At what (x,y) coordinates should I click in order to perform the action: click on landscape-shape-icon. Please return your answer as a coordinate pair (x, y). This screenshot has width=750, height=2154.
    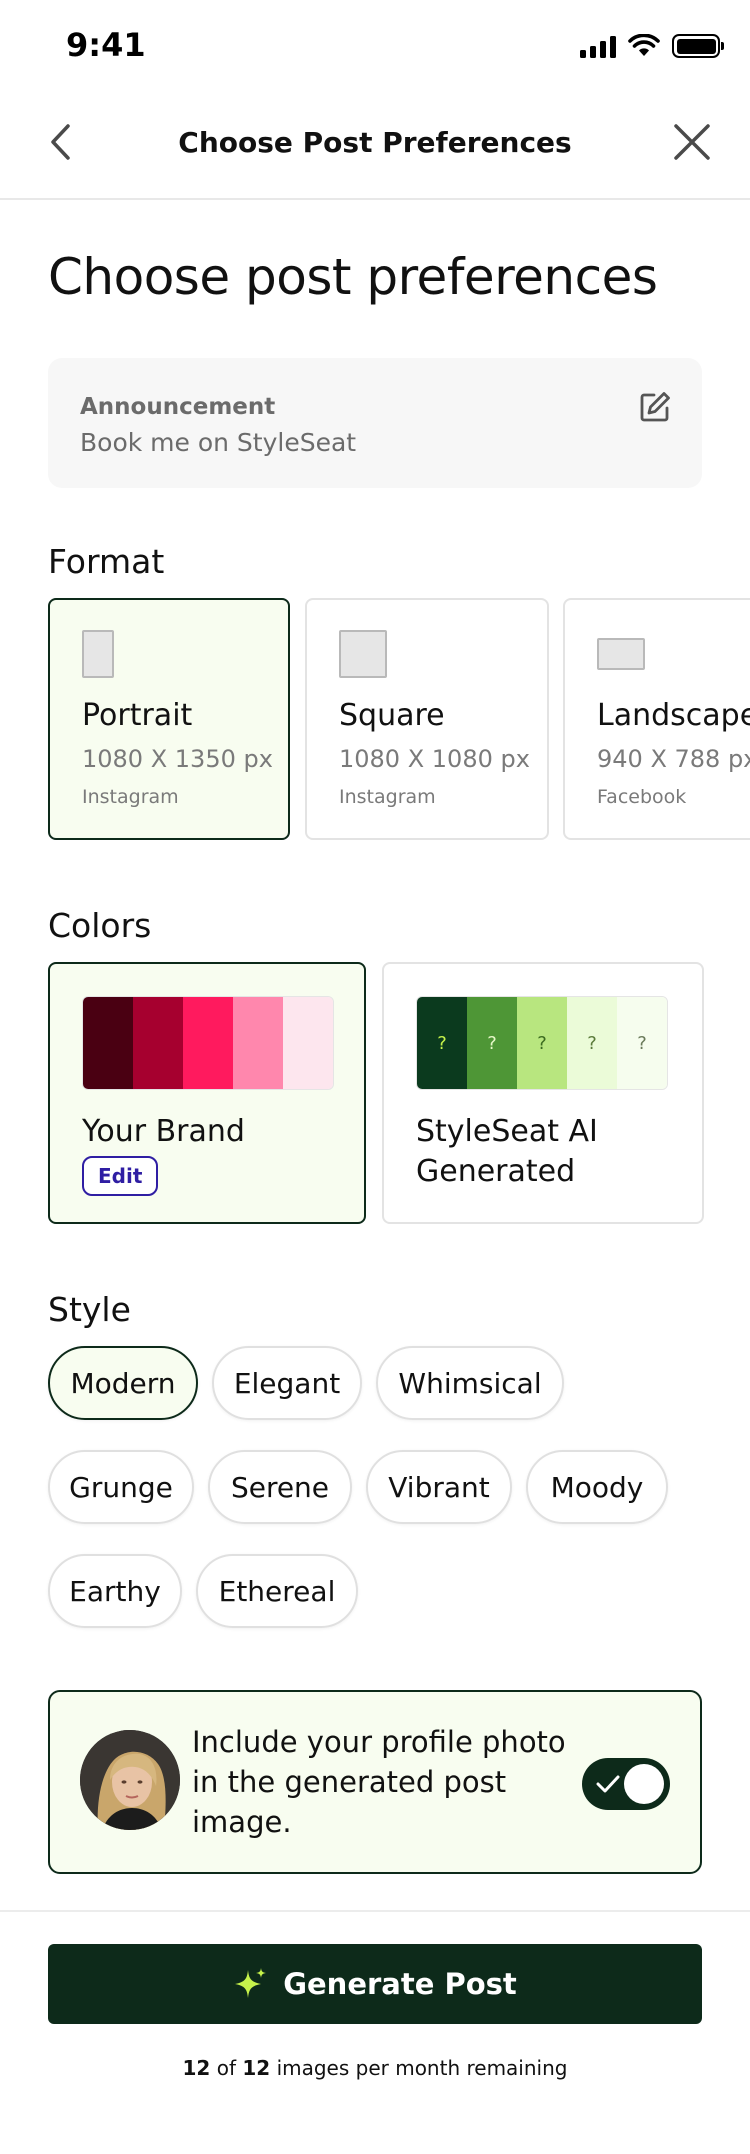
    Looking at the image, I should click on (621, 654).